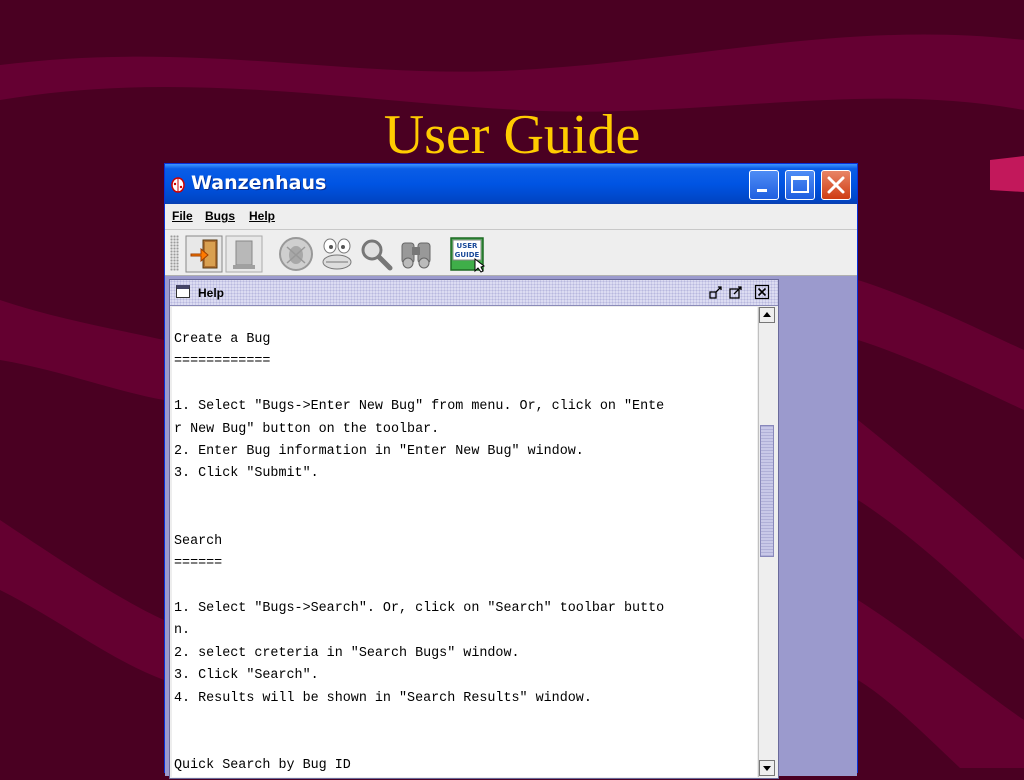 This screenshot has height=780, width=1024. What do you see at coordinates (182, 216) in the screenshot?
I see `menu-file: File` at bounding box center [182, 216].